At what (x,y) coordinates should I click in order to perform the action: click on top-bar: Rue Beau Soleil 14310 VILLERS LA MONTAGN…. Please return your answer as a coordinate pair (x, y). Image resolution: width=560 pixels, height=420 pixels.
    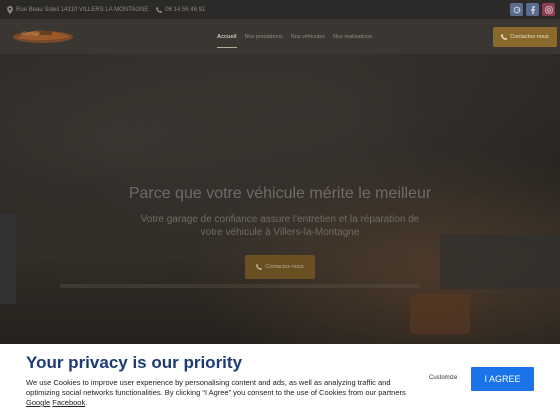
    Looking at the image, I should click on (280, 9).